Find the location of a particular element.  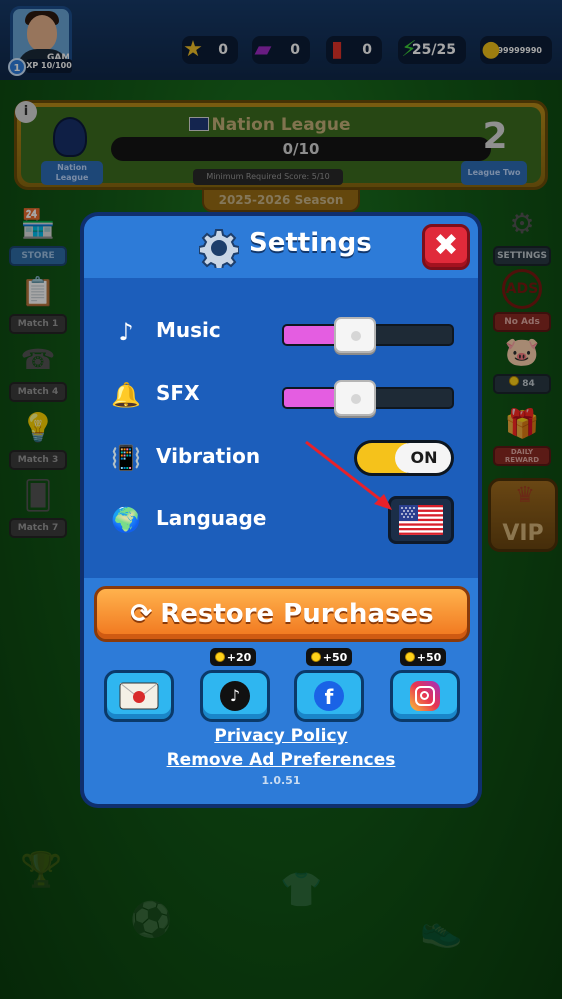

restore-purchases-button: ⟳ Restore Purchases is located at coordinates (282, 614).